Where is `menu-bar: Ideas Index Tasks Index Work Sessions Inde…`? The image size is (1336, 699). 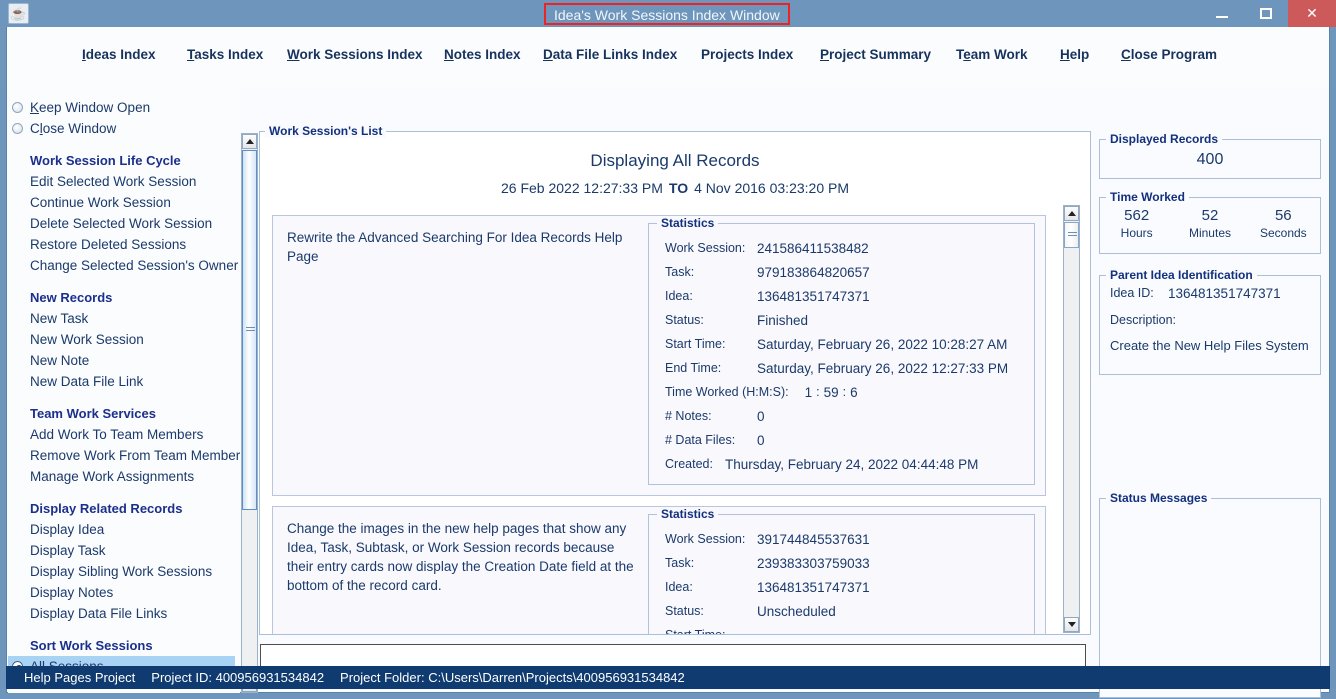 menu-bar: Ideas Index Tasks Index Work Sessions Inde… is located at coordinates (668, 57).